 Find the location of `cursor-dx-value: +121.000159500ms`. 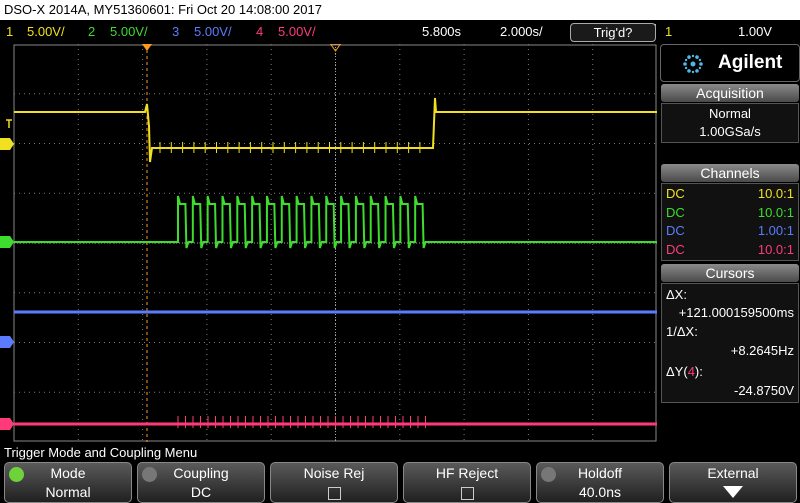

cursor-dx-value: +121.000159500ms is located at coordinates (736, 312).